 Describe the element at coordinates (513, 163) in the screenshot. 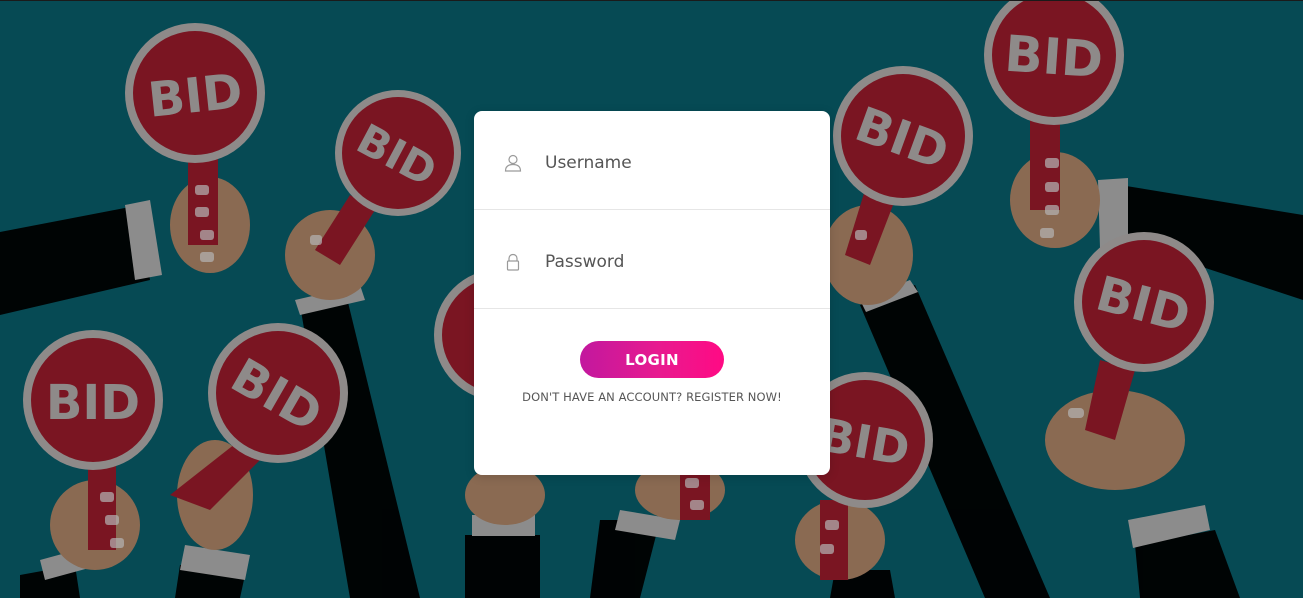

I see `user-icon` at that location.